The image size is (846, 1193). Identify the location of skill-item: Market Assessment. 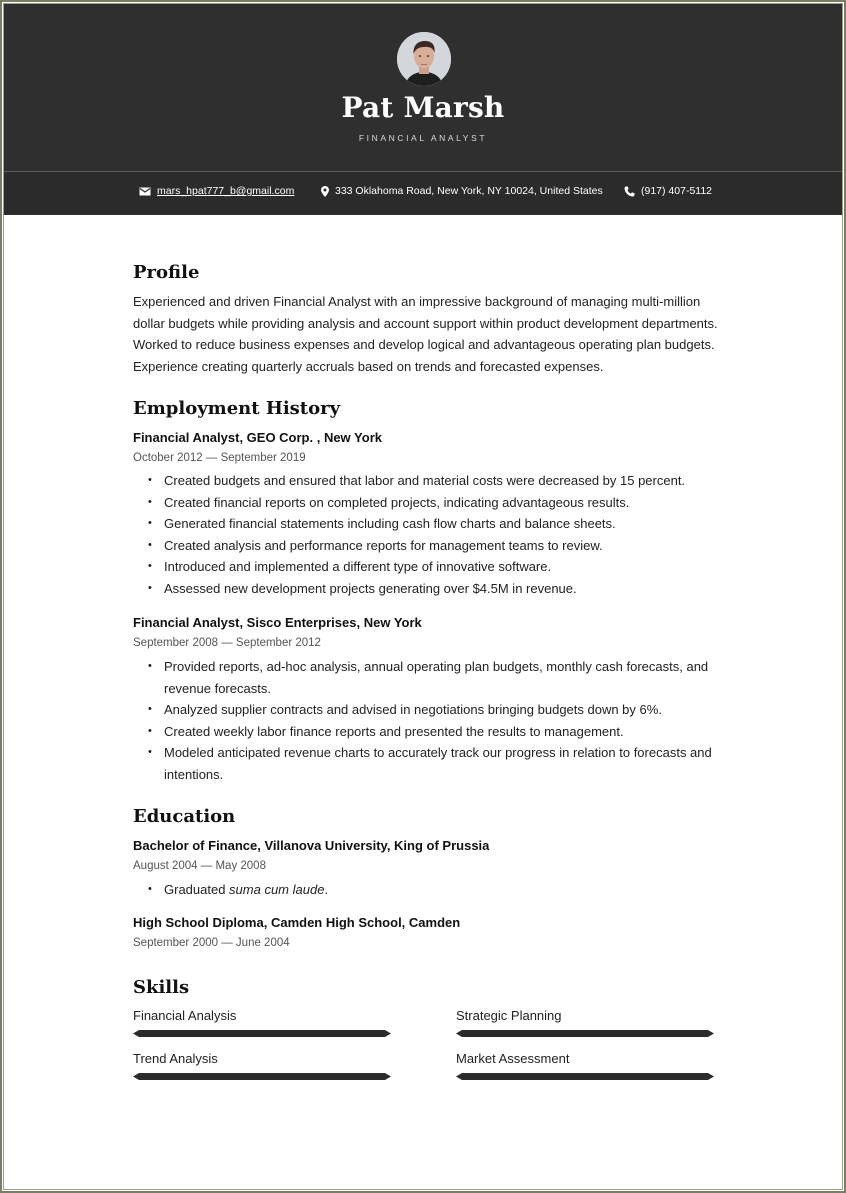
(585, 1065).